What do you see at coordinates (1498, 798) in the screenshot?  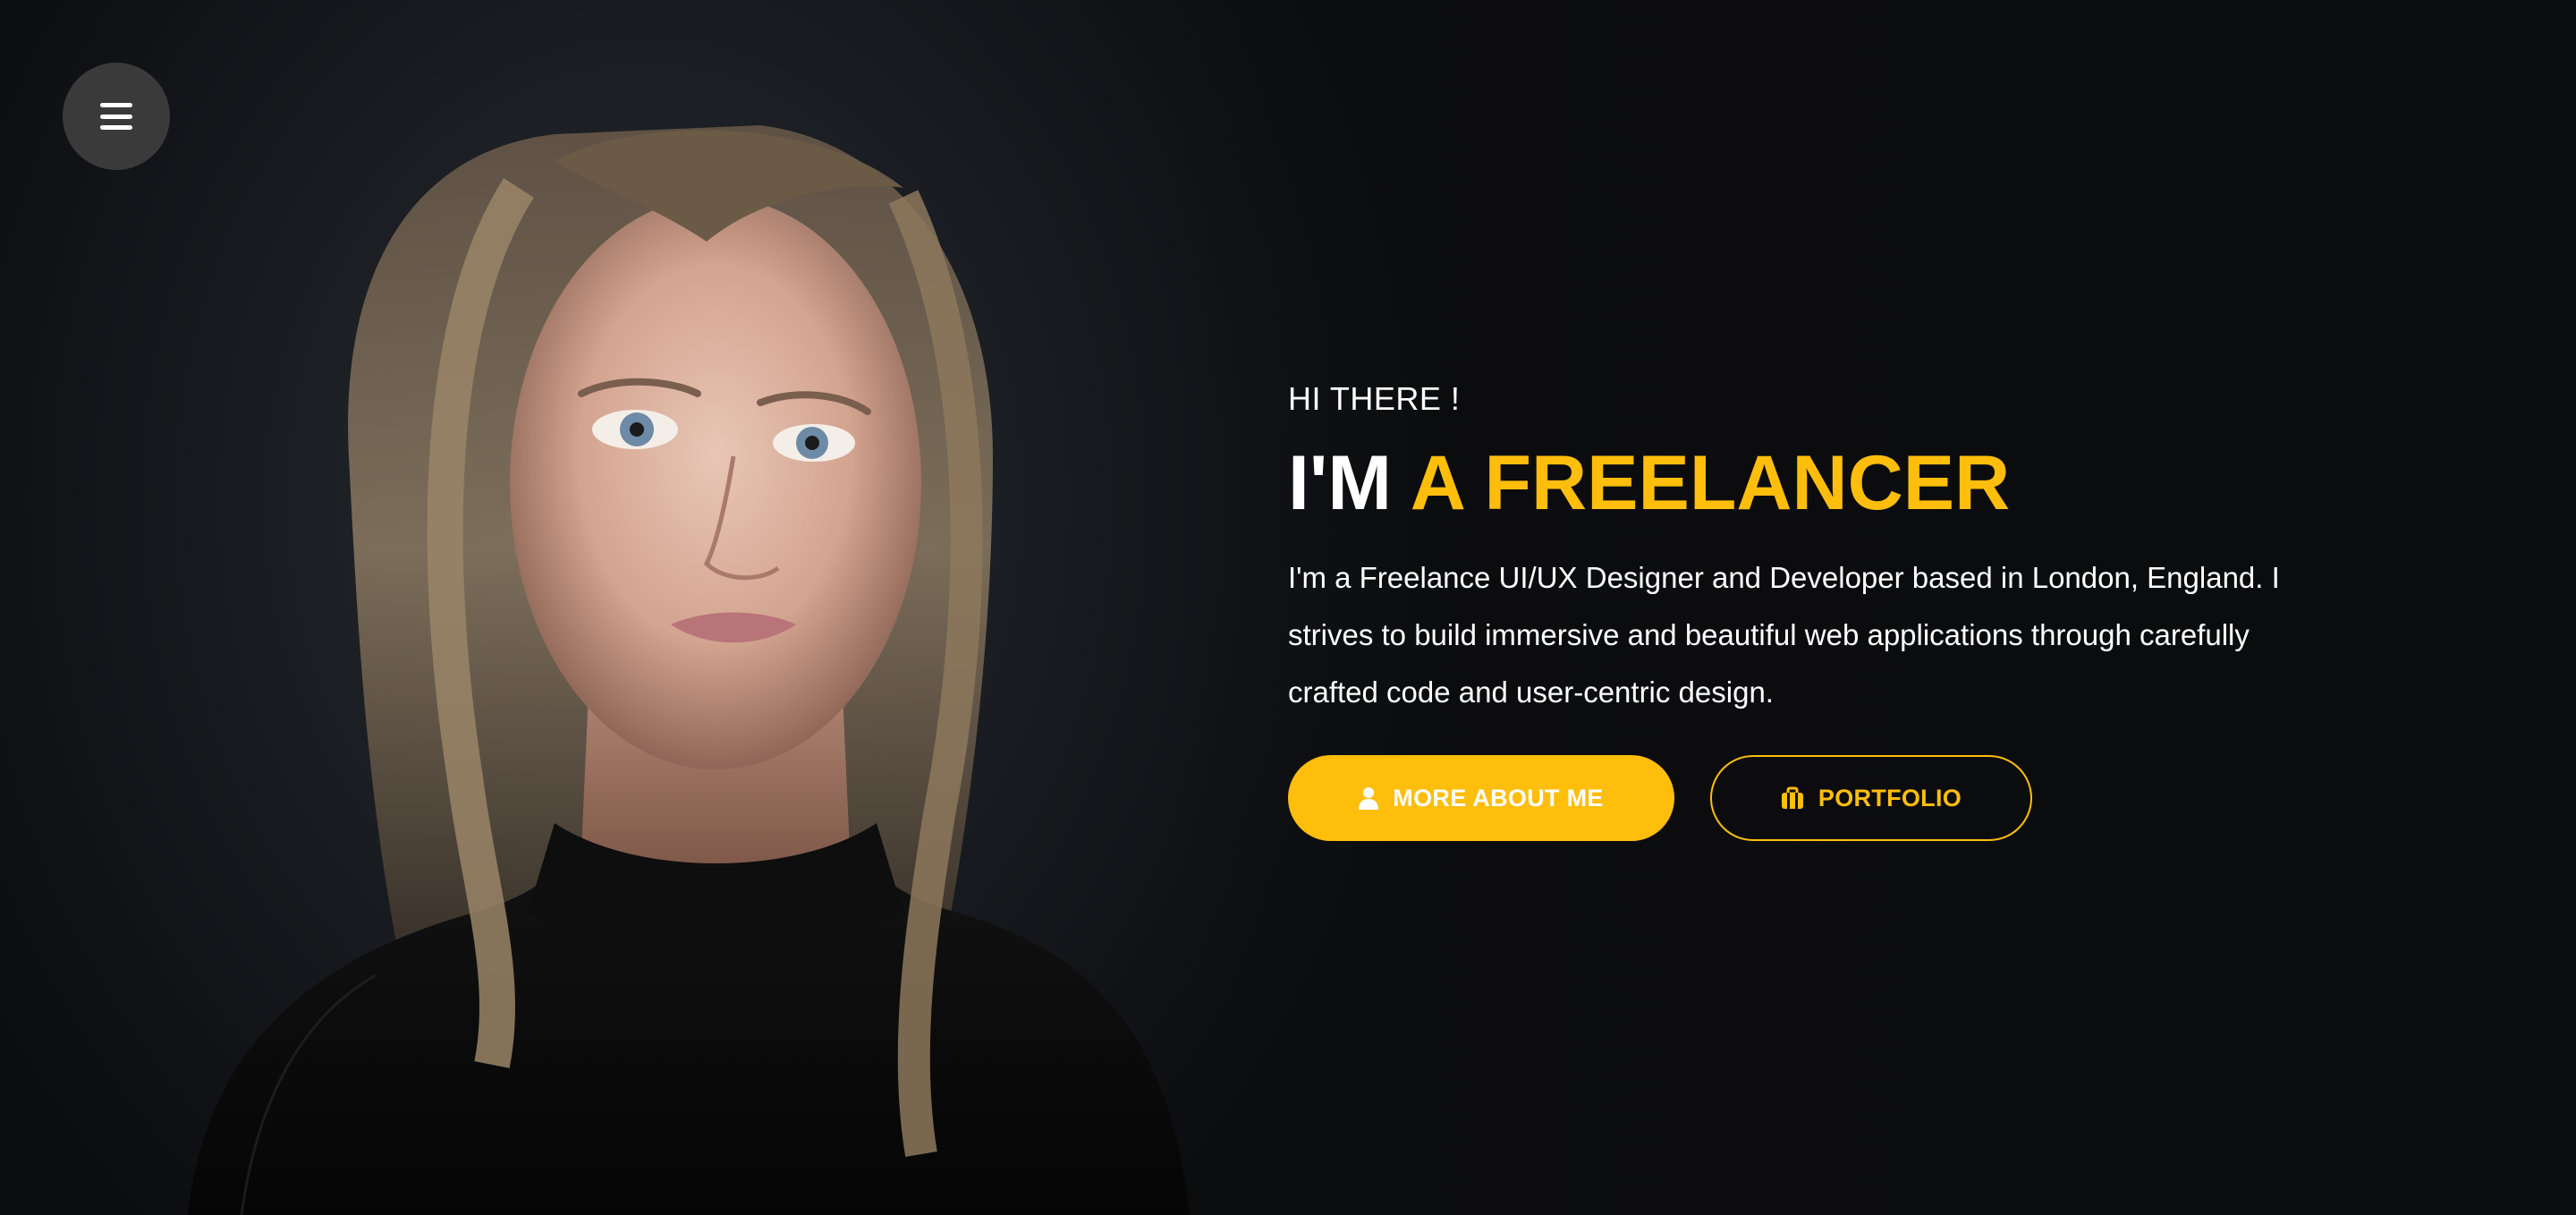 I see `more-about-me-label: MORE ABOUT ME` at bounding box center [1498, 798].